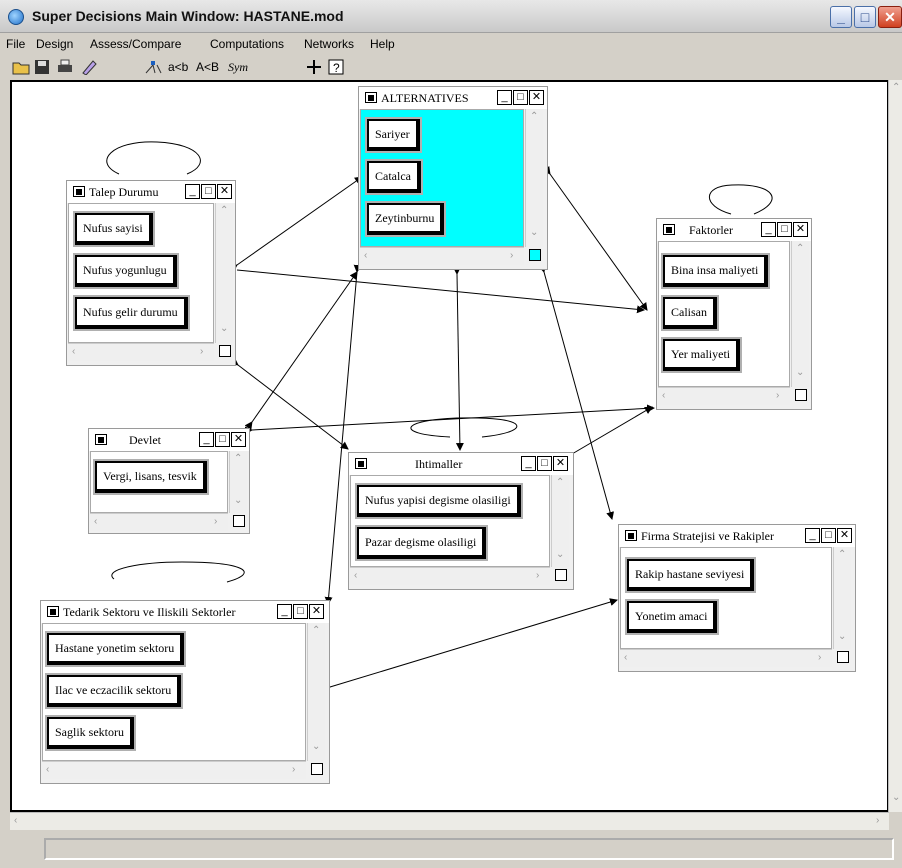  What do you see at coordinates (21, 67) in the screenshot?
I see `open-folder-icon` at bounding box center [21, 67].